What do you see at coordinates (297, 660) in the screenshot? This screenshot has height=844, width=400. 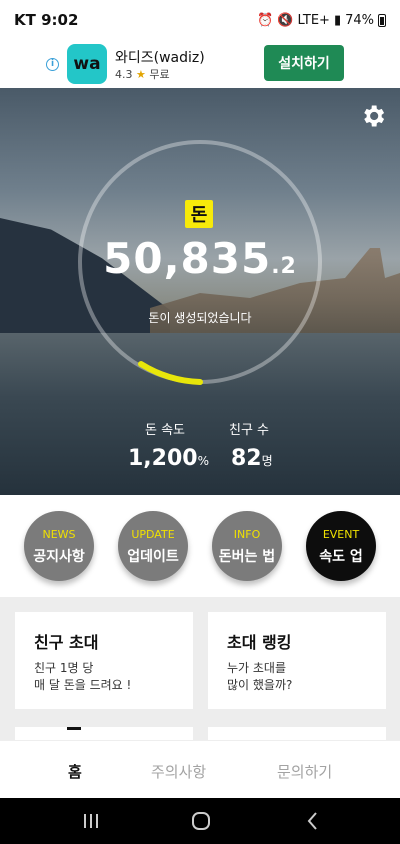 I see `invite-ranking-card: 초대 랭킹 누가 초대를 많이 했을까?` at bounding box center [297, 660].